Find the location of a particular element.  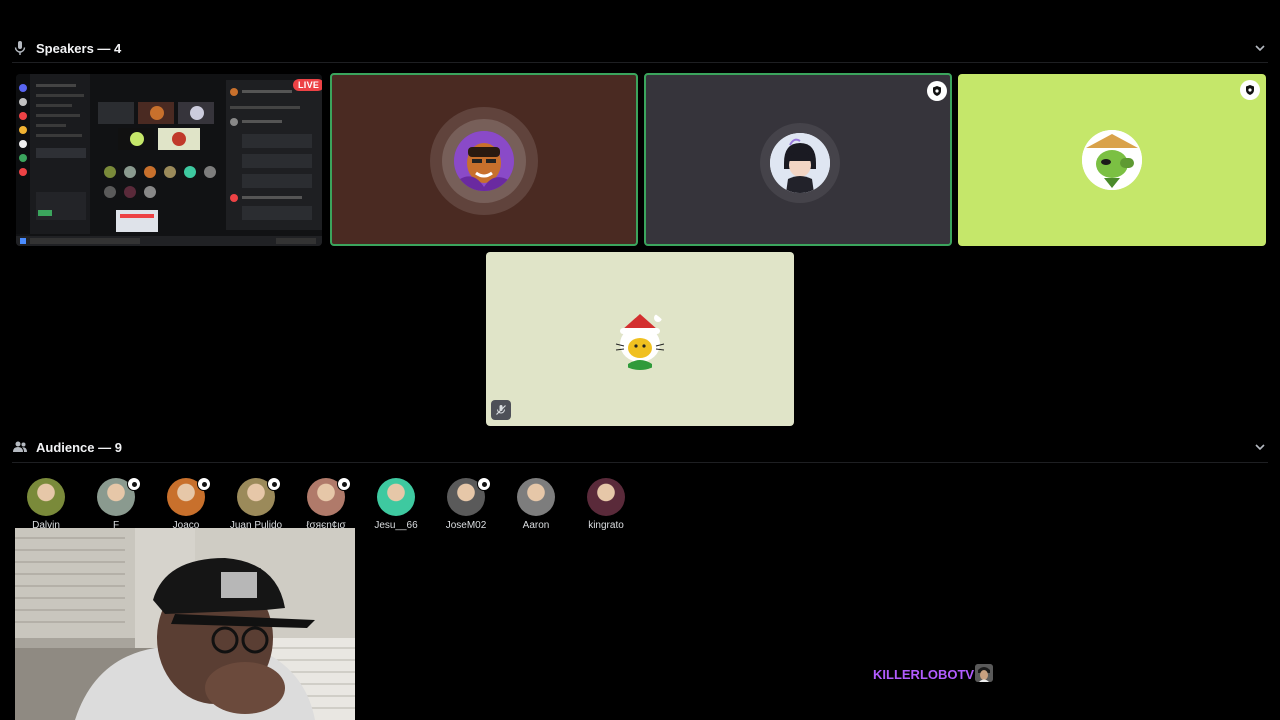

audience-member-name: JoseM02 is located at coordinates (466, 525).